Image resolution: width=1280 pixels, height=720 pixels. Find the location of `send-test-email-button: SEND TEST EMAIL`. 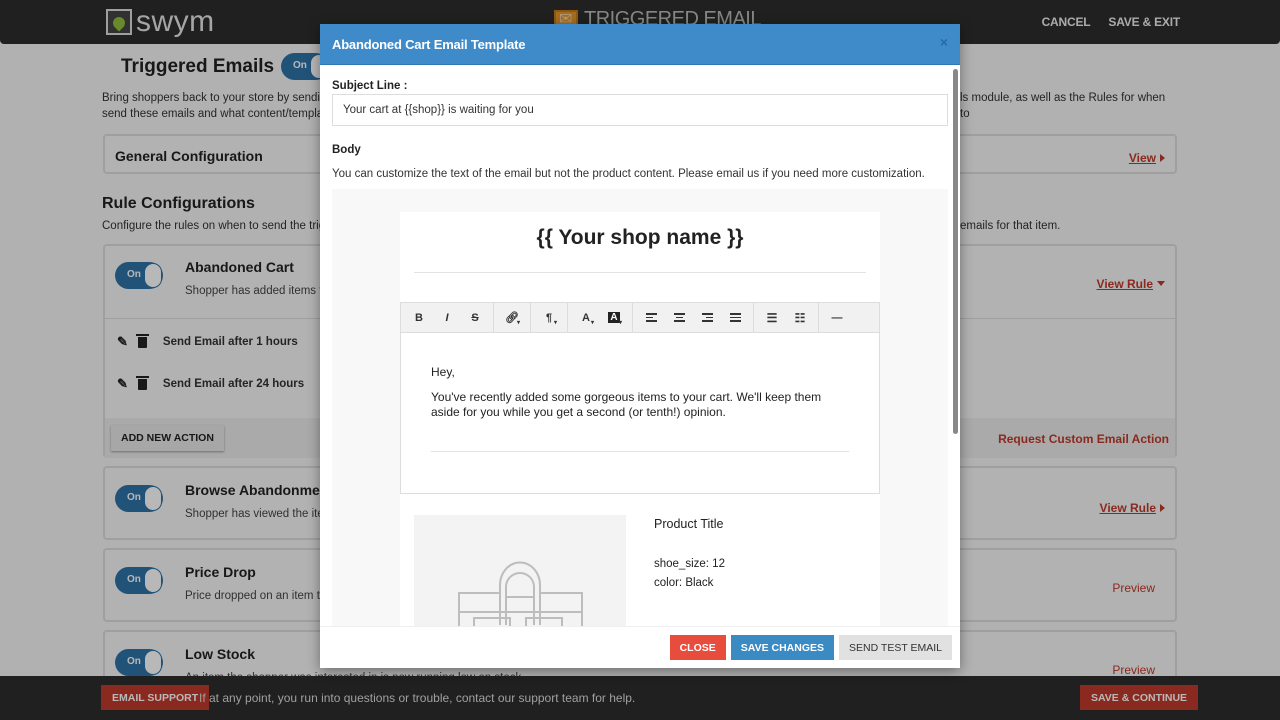

send-test-email-button: SEND TEST EMAIL is located at coordinates (895, 647).